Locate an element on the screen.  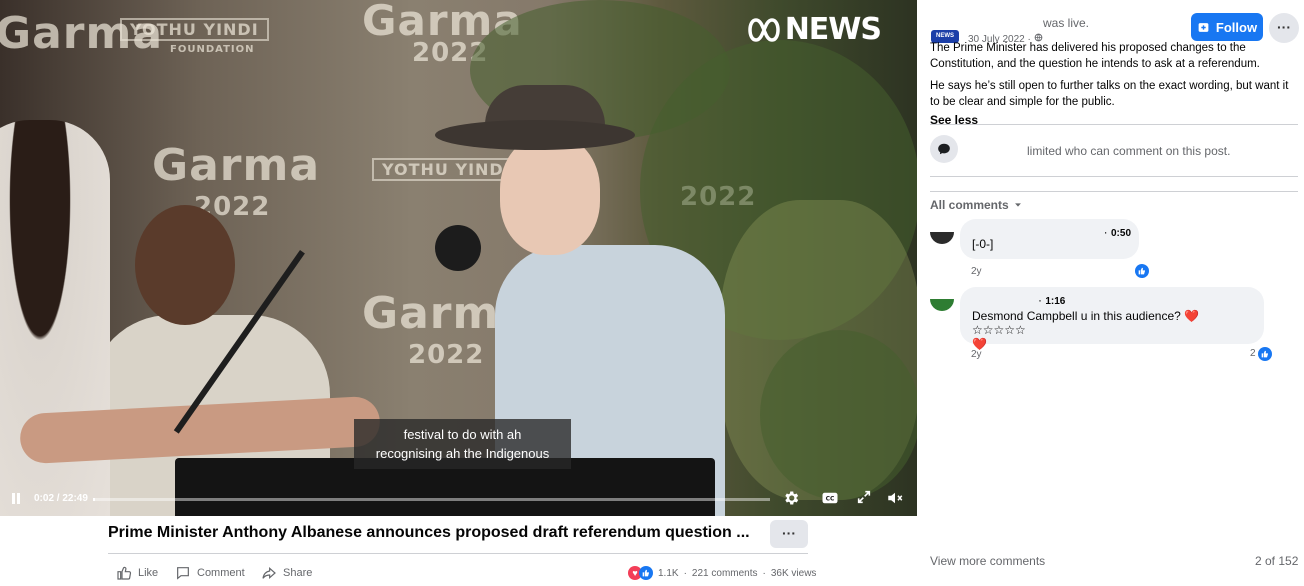
microphone-icon is located at coordinates (458, 248).